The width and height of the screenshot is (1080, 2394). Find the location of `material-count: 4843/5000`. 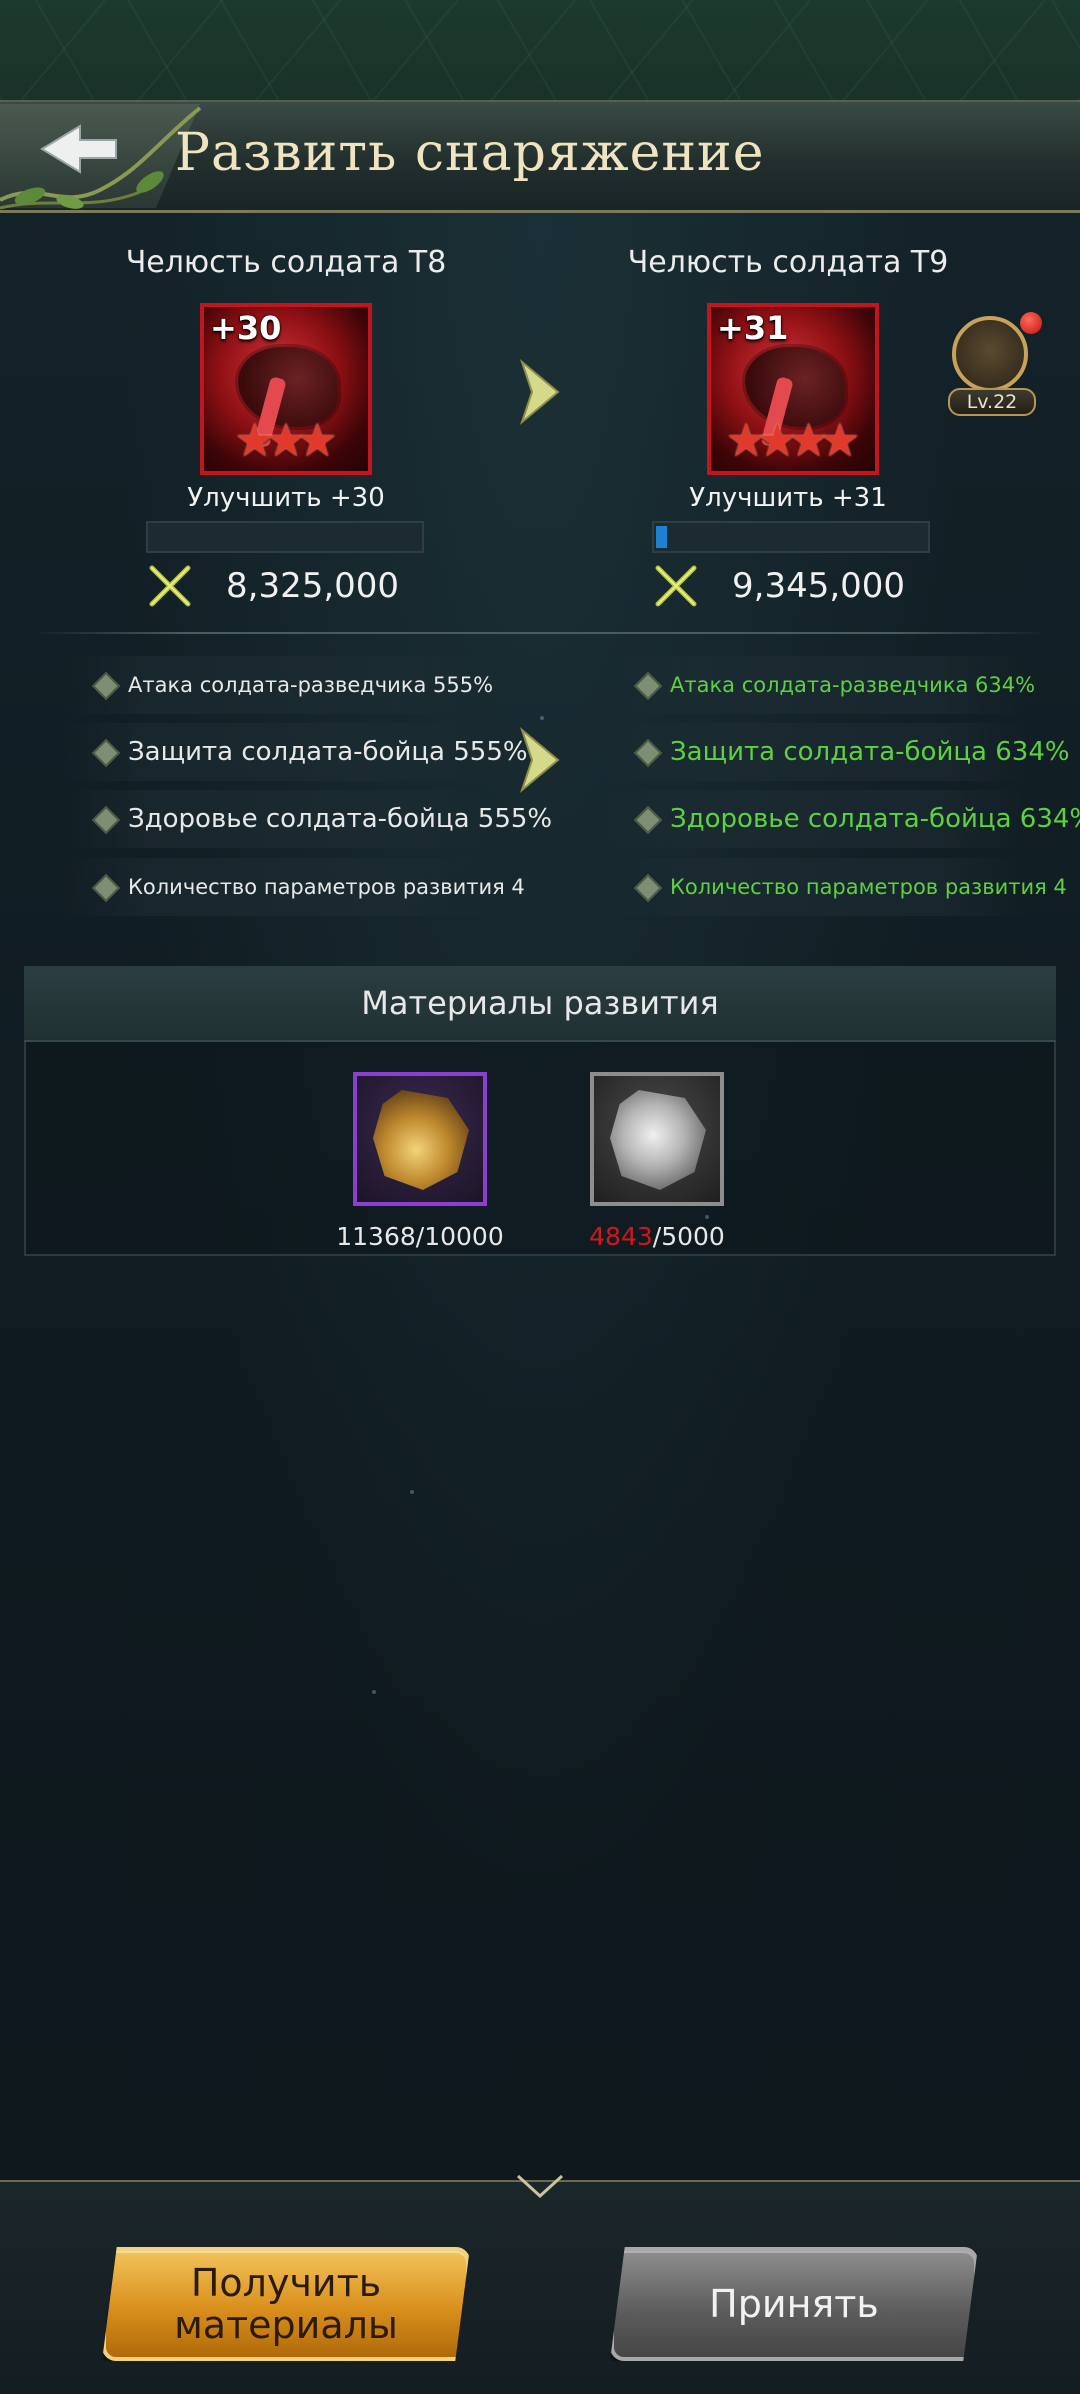

material-count: 4843/5000 is located at coordinates (657, 1237).